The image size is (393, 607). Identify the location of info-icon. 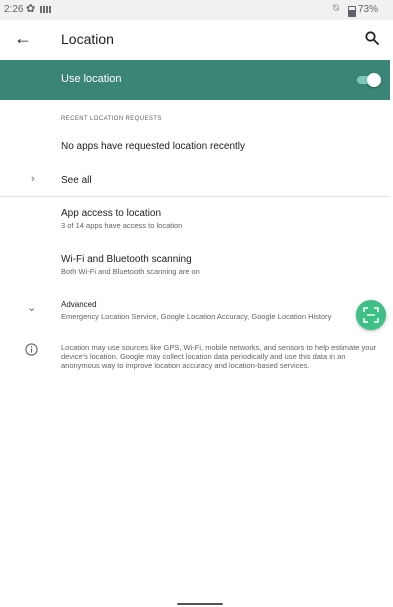
(31, 349).